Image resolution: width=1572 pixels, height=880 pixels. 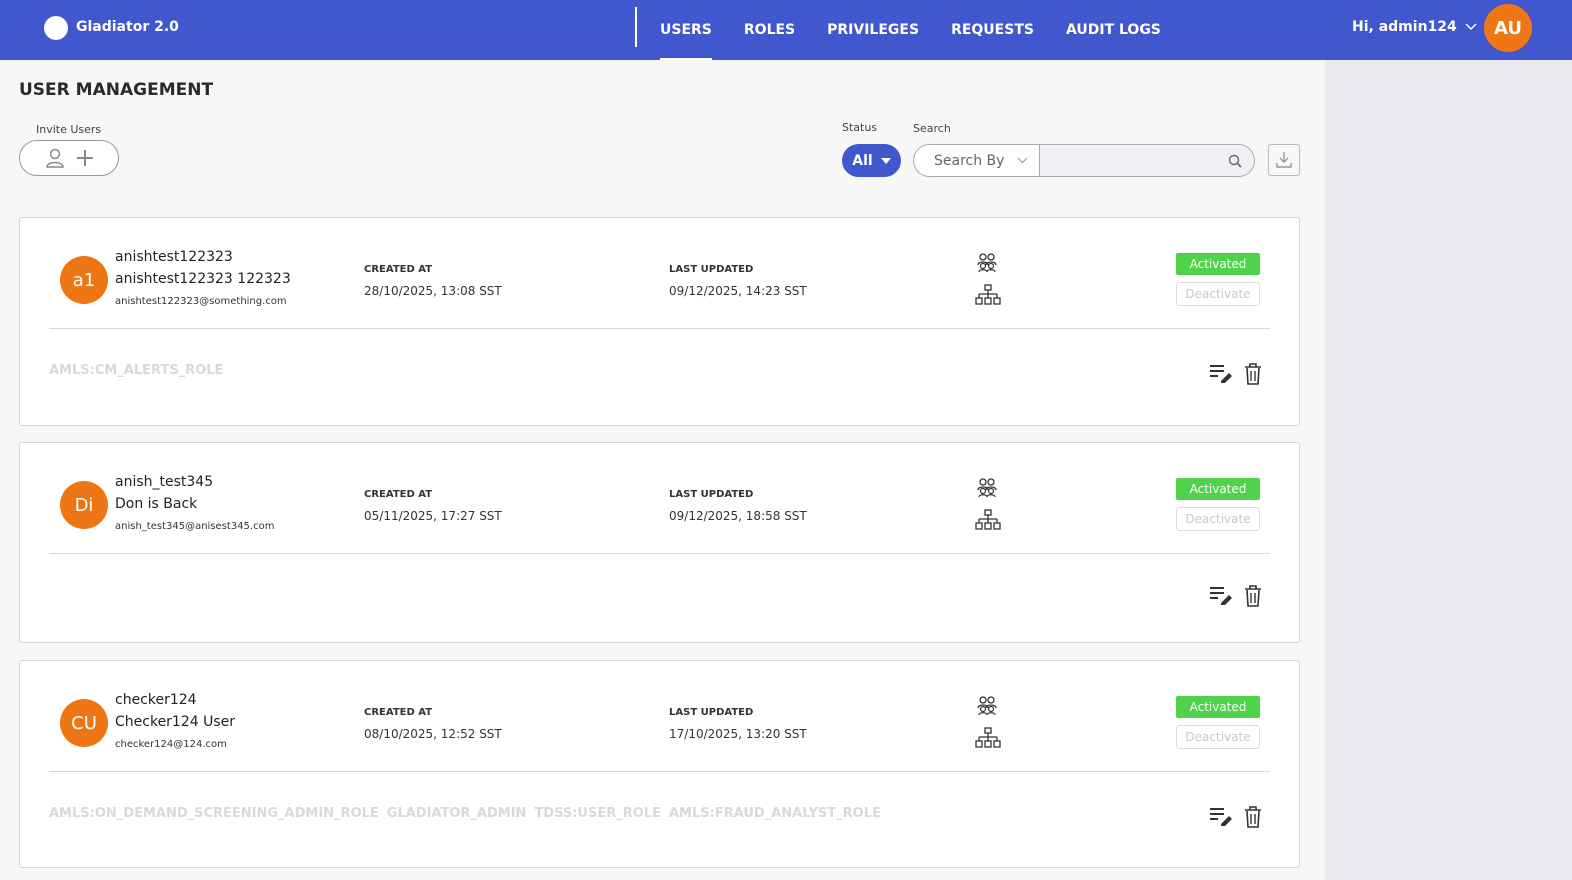 I want to click on user-username: anishtest122323, so click(x=174, y=257).